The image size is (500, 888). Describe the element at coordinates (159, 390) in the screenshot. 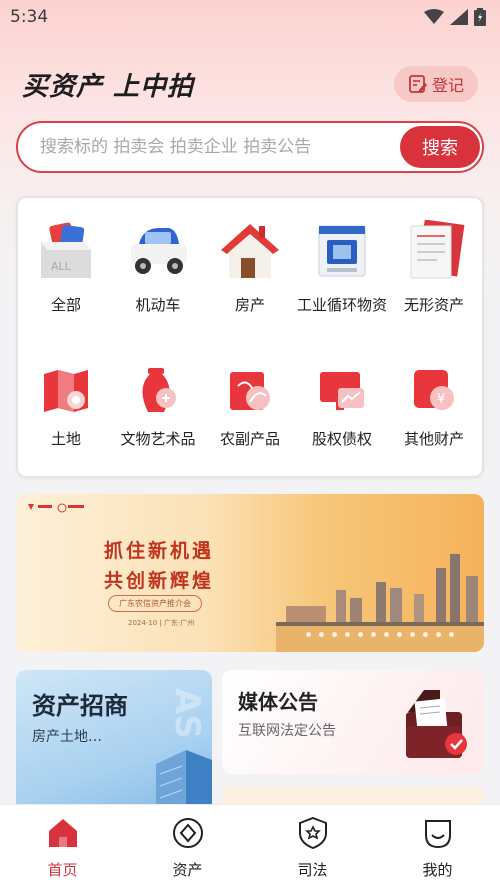

I see `vase-icon` at that location.